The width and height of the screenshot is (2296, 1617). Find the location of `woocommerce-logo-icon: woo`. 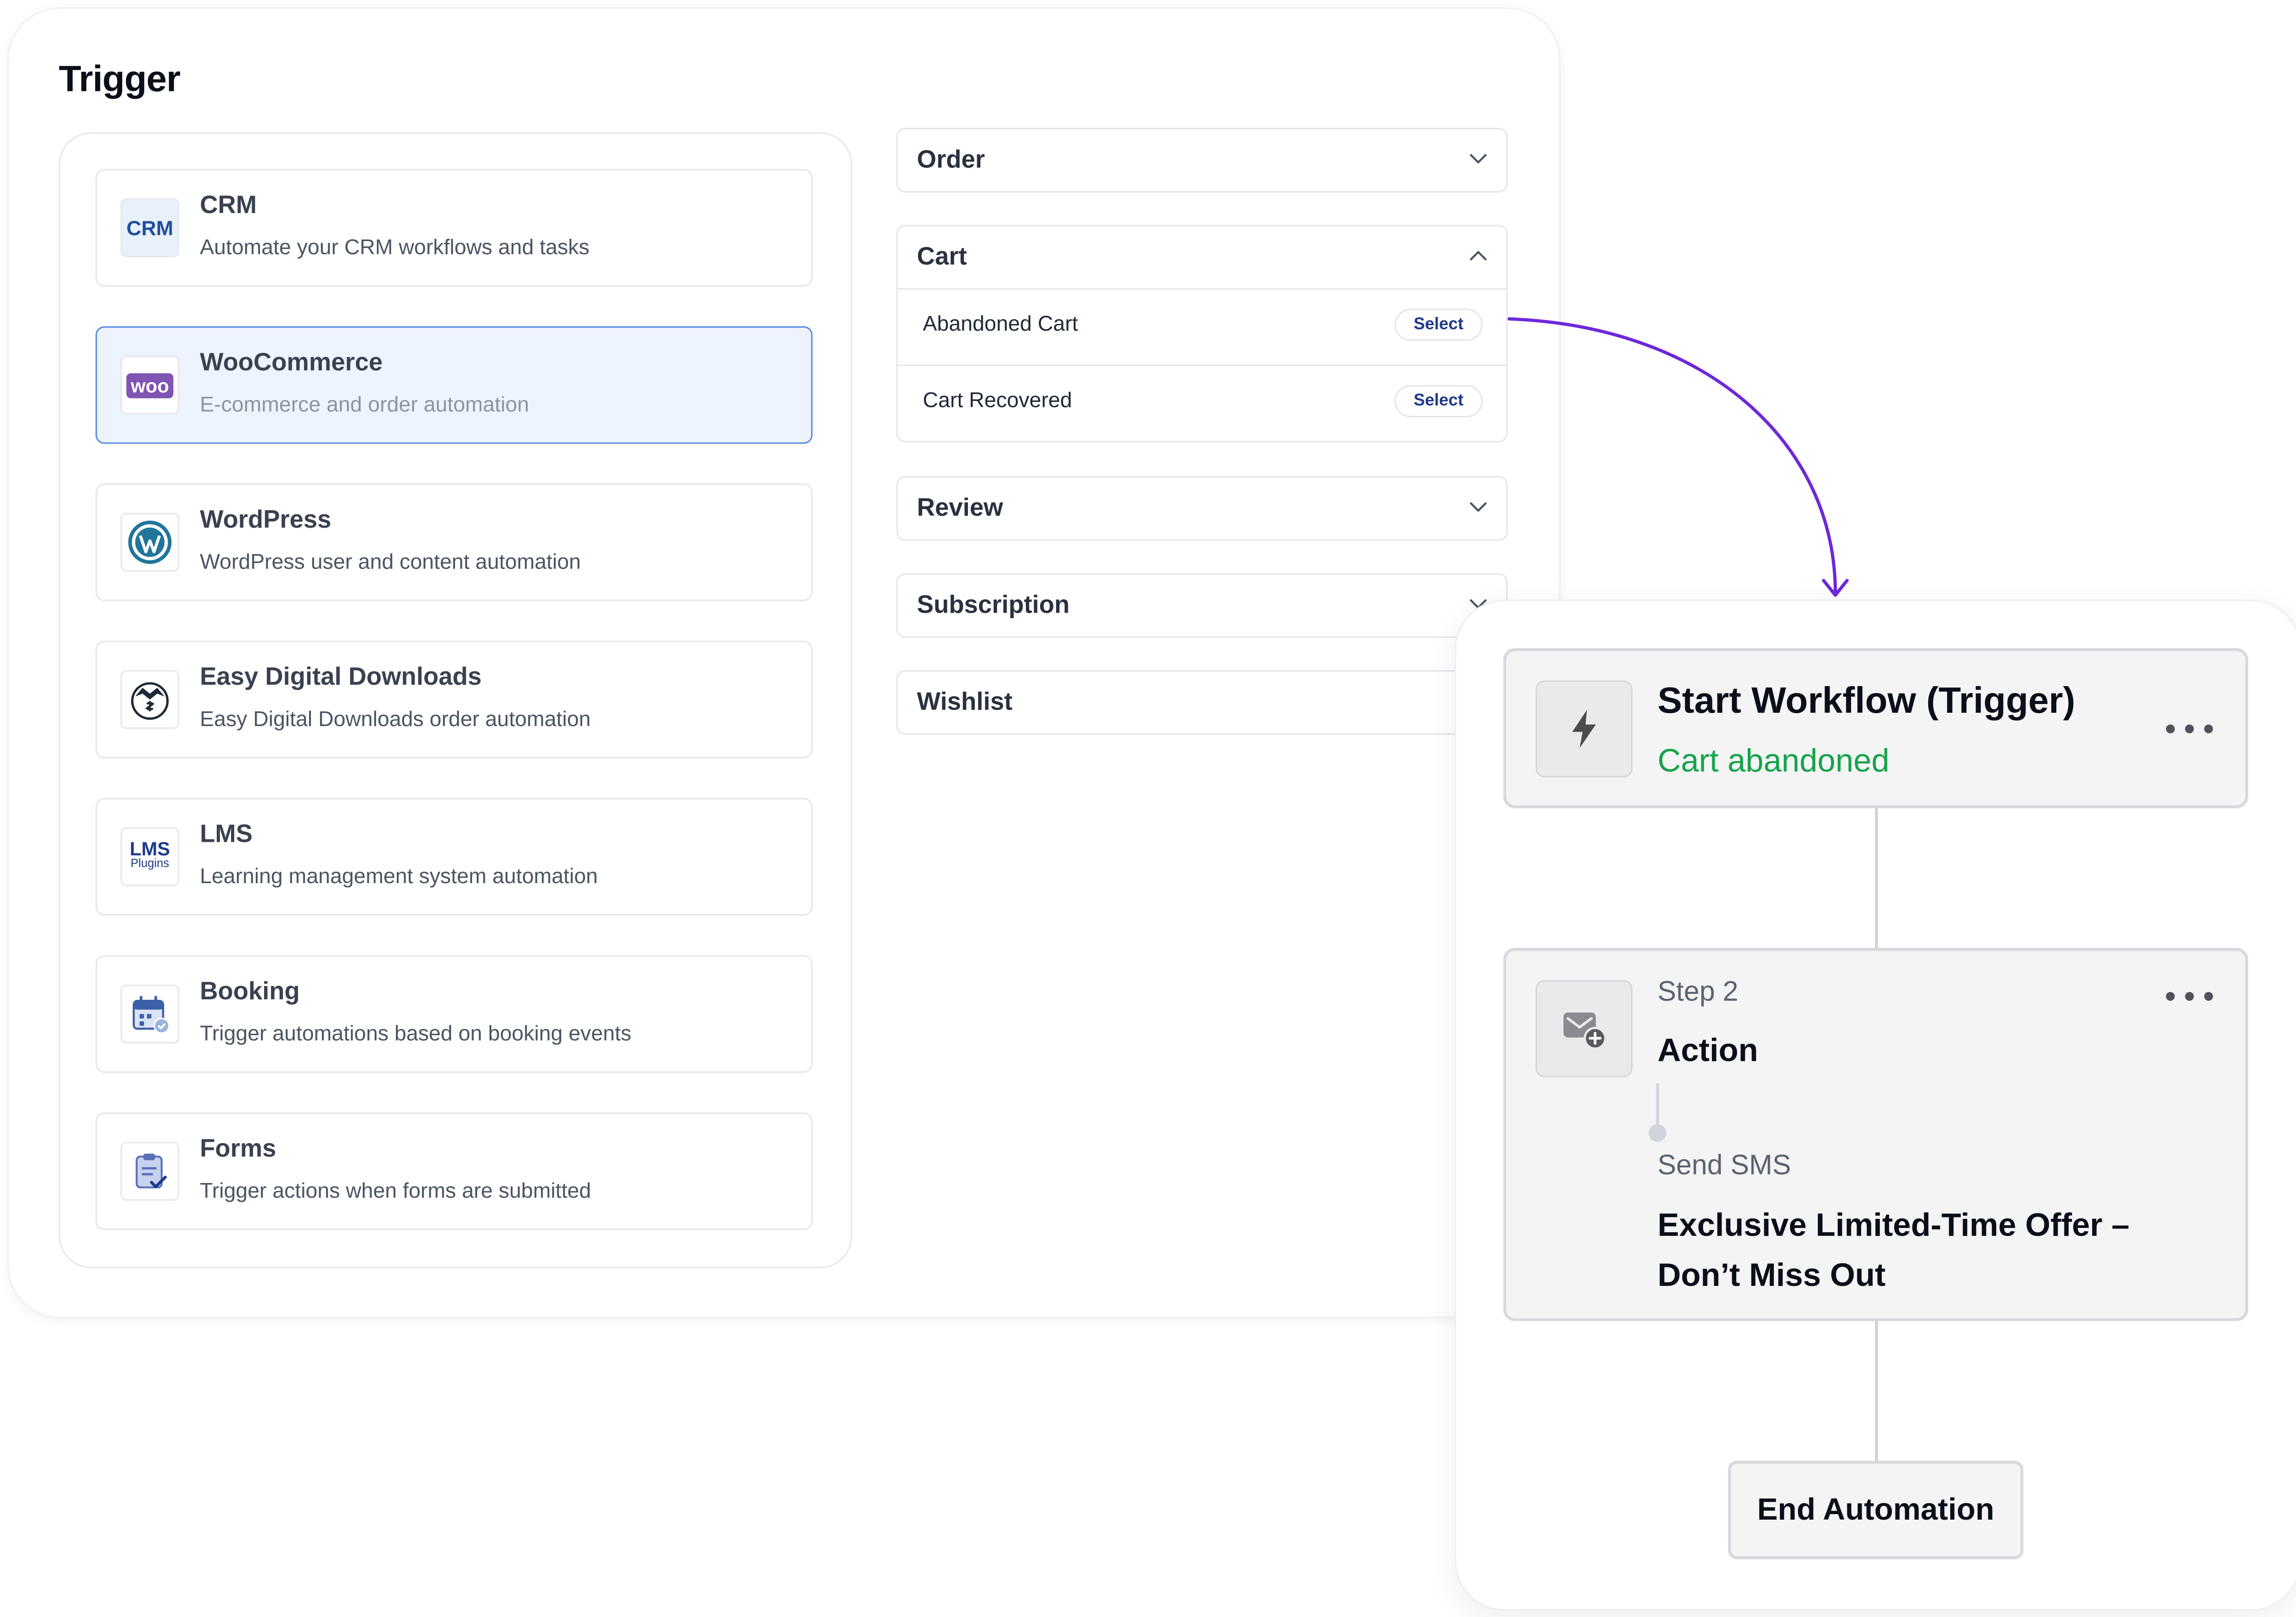

woocommerce-logo-icon: woo is located at coordinates (150, 385).